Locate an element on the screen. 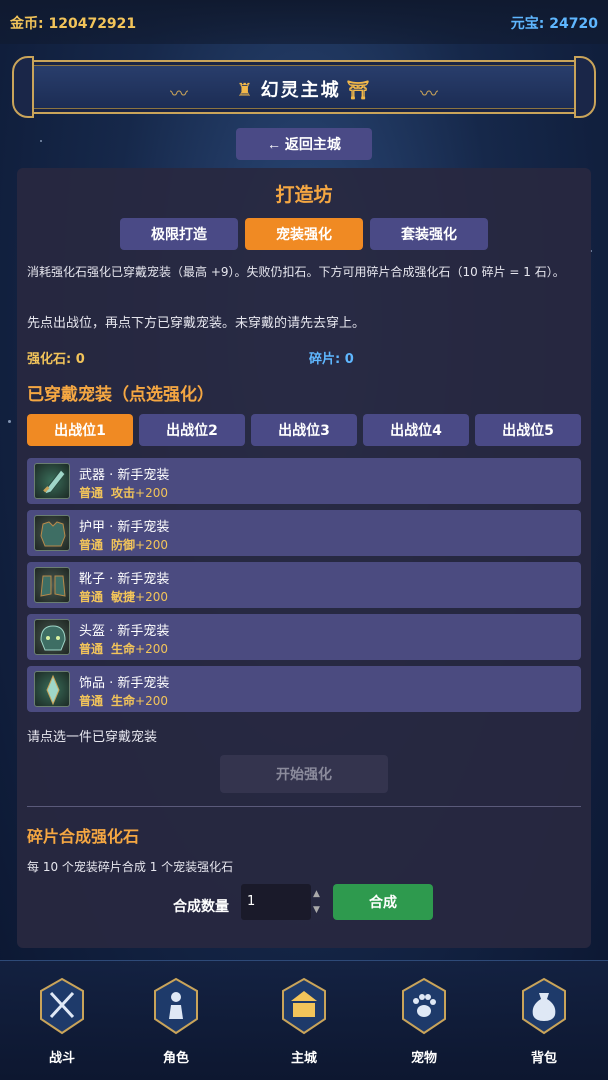 The height and width of the screenshot is (1080, 608). synthesize-button: 合成 is located at coordinates (383, 902).